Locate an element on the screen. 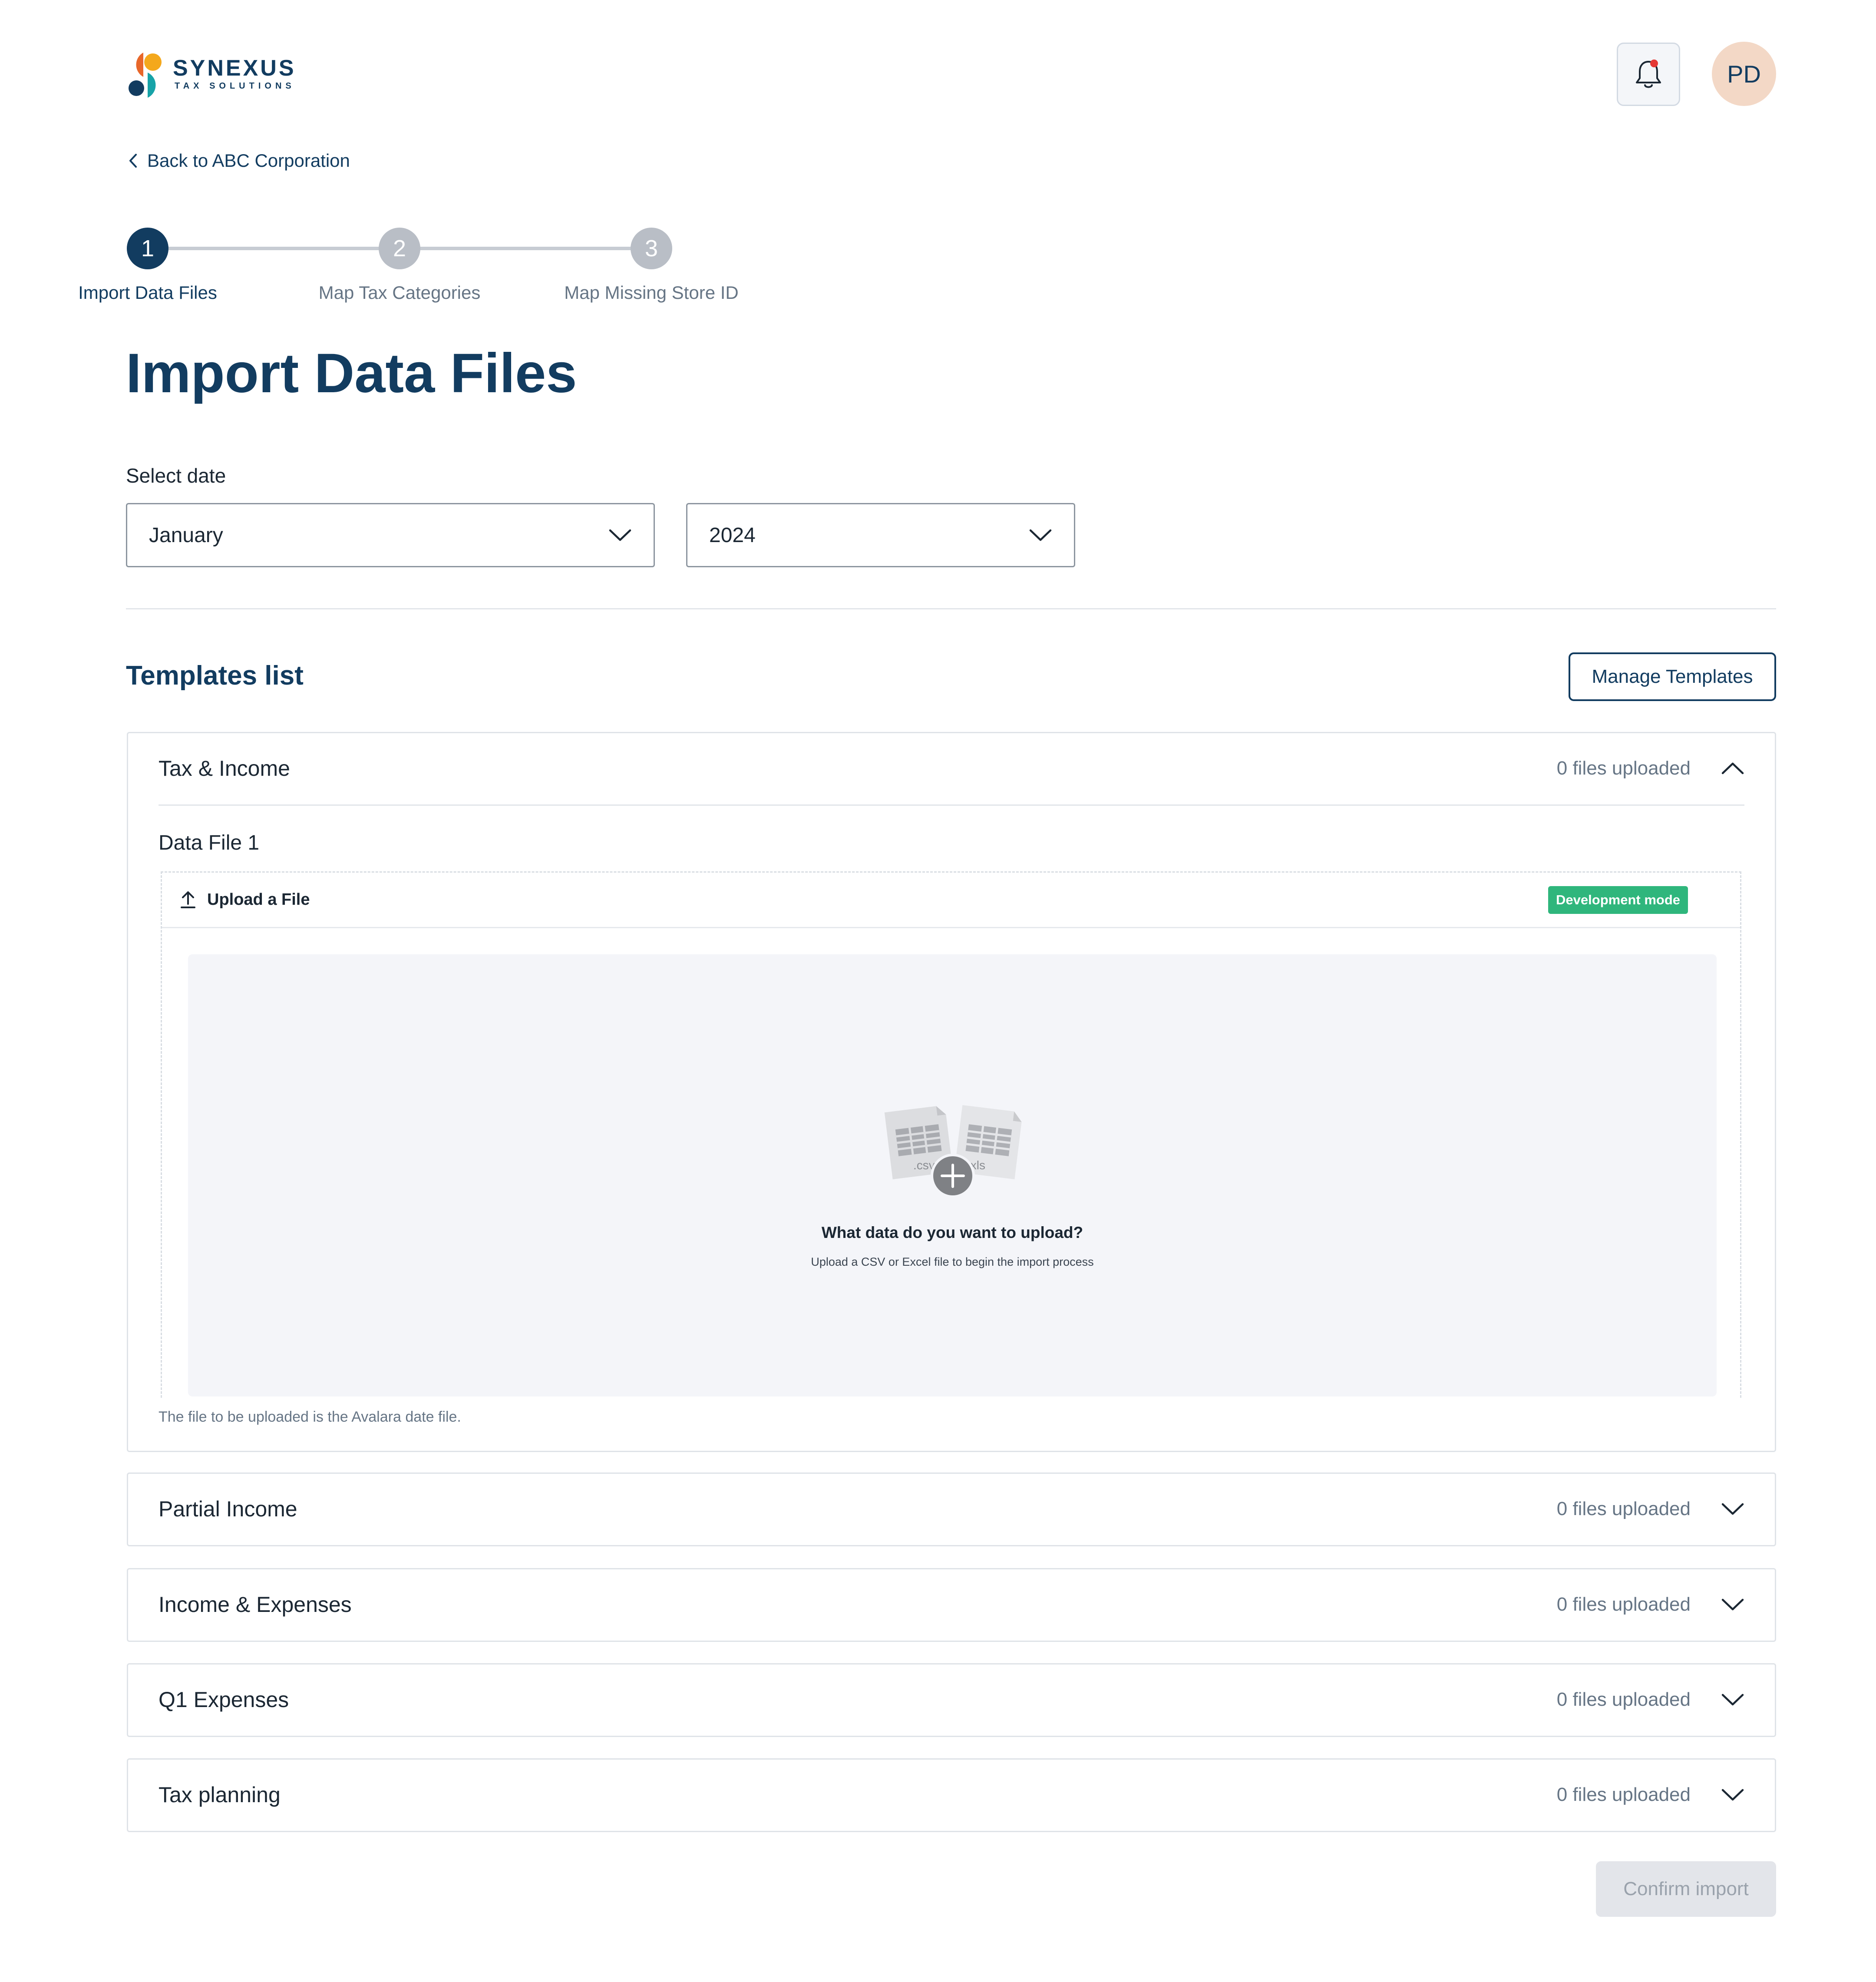 This screenshot has height=1982, width=1876. step-1-indicator: 1 is located at coordinates (147, 248).